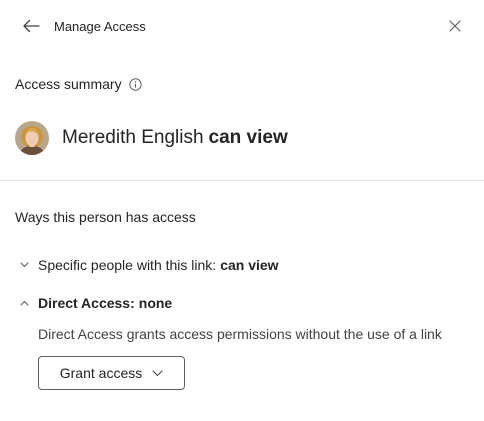 Image resolution: width=484 pixels, height=421 pixels. What do you see at coordinates (136, 84) in the screenshot?
I see `info-icon` at bounding box center [136, 84].